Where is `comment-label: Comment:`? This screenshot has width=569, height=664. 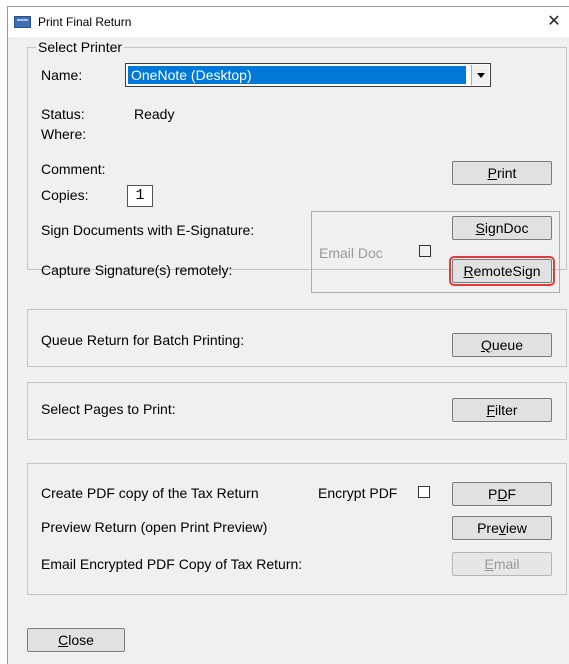 comment-label: Comment: is located at coordinates (73, 169).